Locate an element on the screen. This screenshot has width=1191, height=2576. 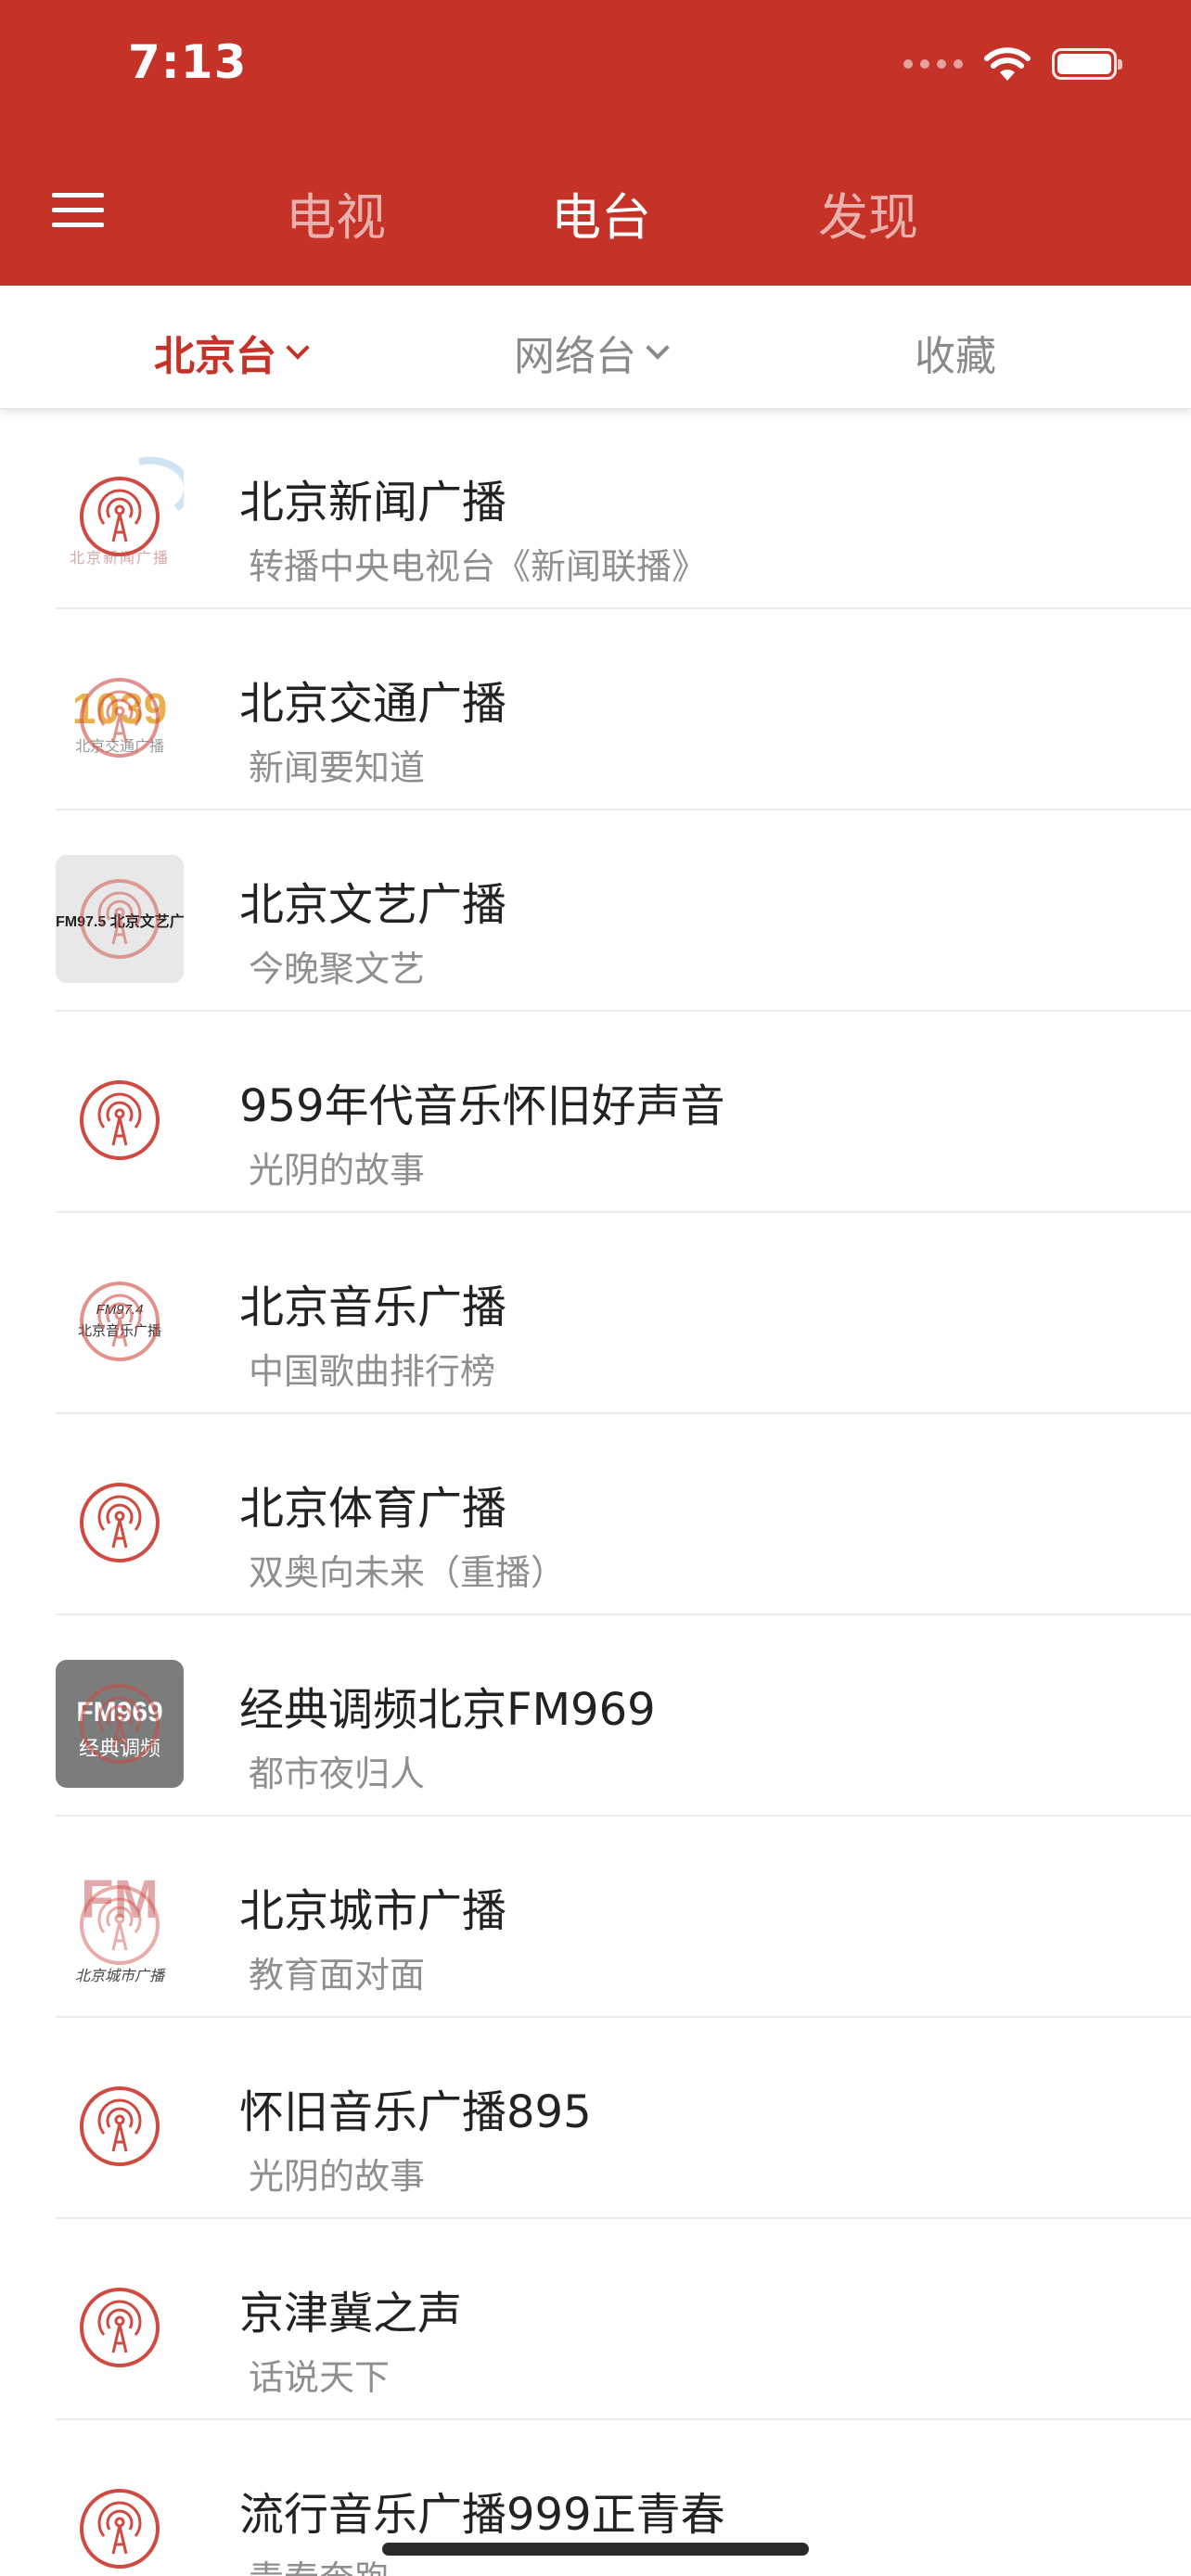
station-title: 959年代音乐怀旧好声音 is located at coordinates (482, 1106).